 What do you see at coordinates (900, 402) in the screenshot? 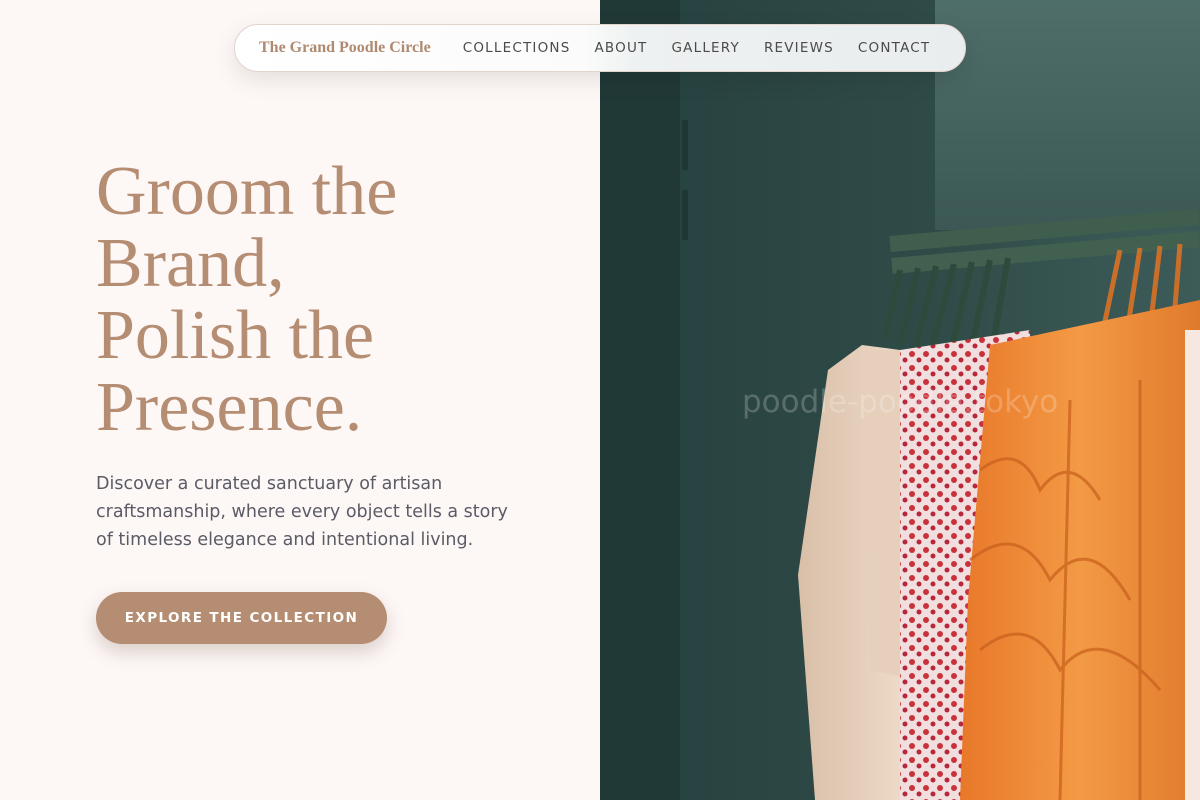
I see `watermark-text: poodle-poodle.tokyo` at bounding box center [900, 402].